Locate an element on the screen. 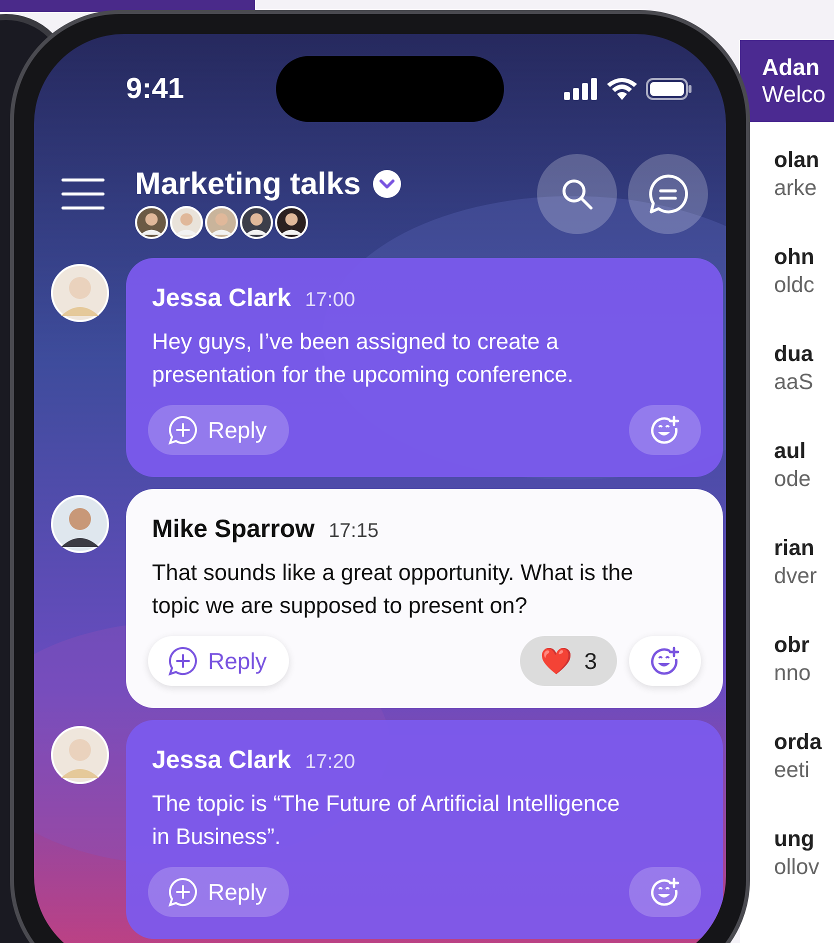 The height and width of the screenshot is (943, 834). contact-name: rian is located at coordinates (795, 548).